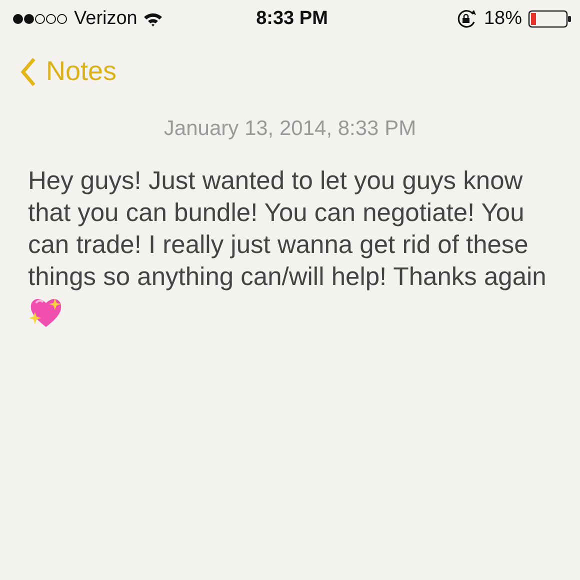  I want to click on rotation-lock-icon, so click(467, 19).